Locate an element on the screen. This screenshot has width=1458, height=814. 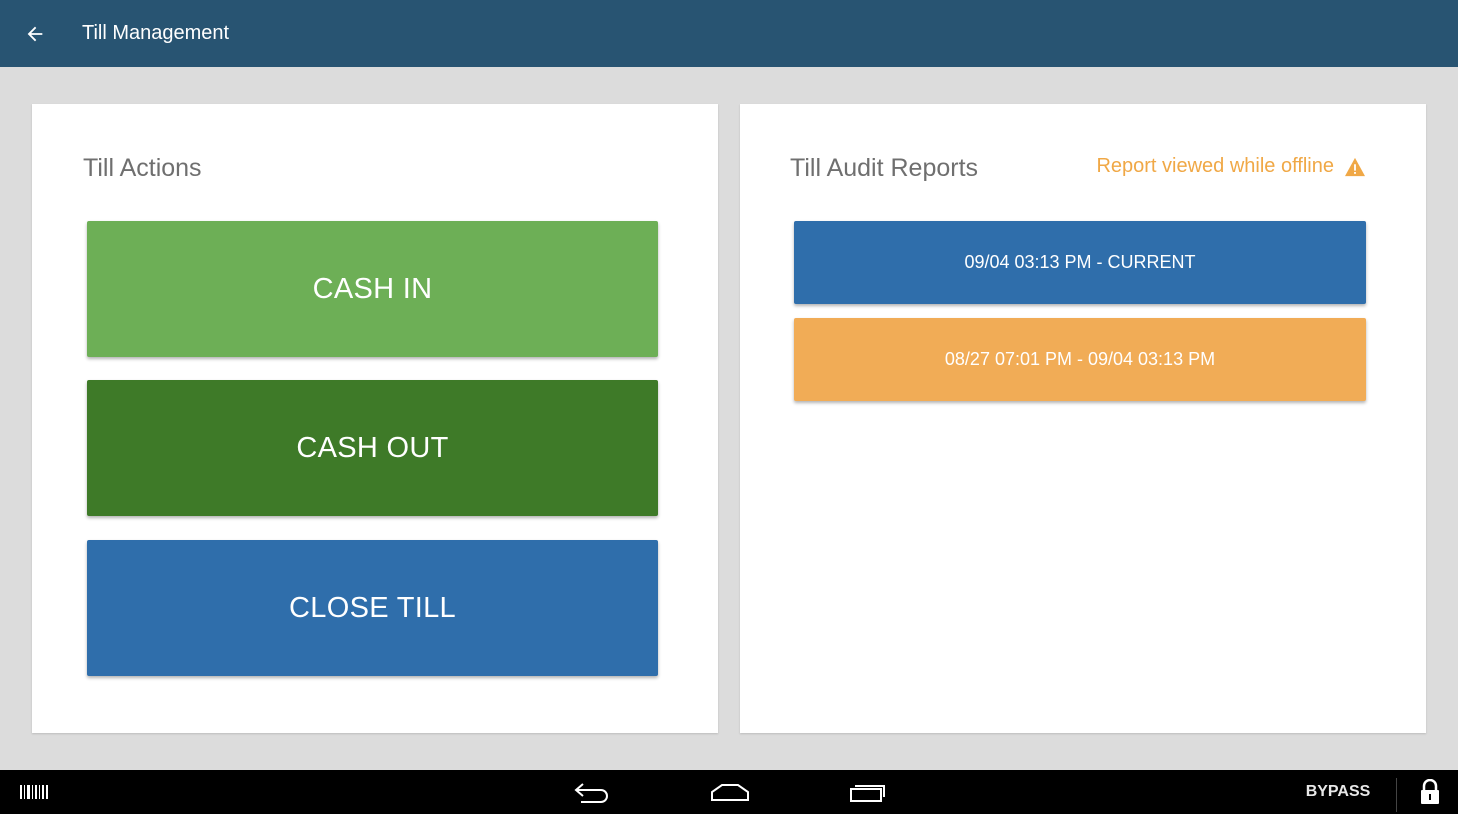
report-past-button: 08/27 07:01 PM - 09/04 03:13 PM is located at coordinates (1080, 359).